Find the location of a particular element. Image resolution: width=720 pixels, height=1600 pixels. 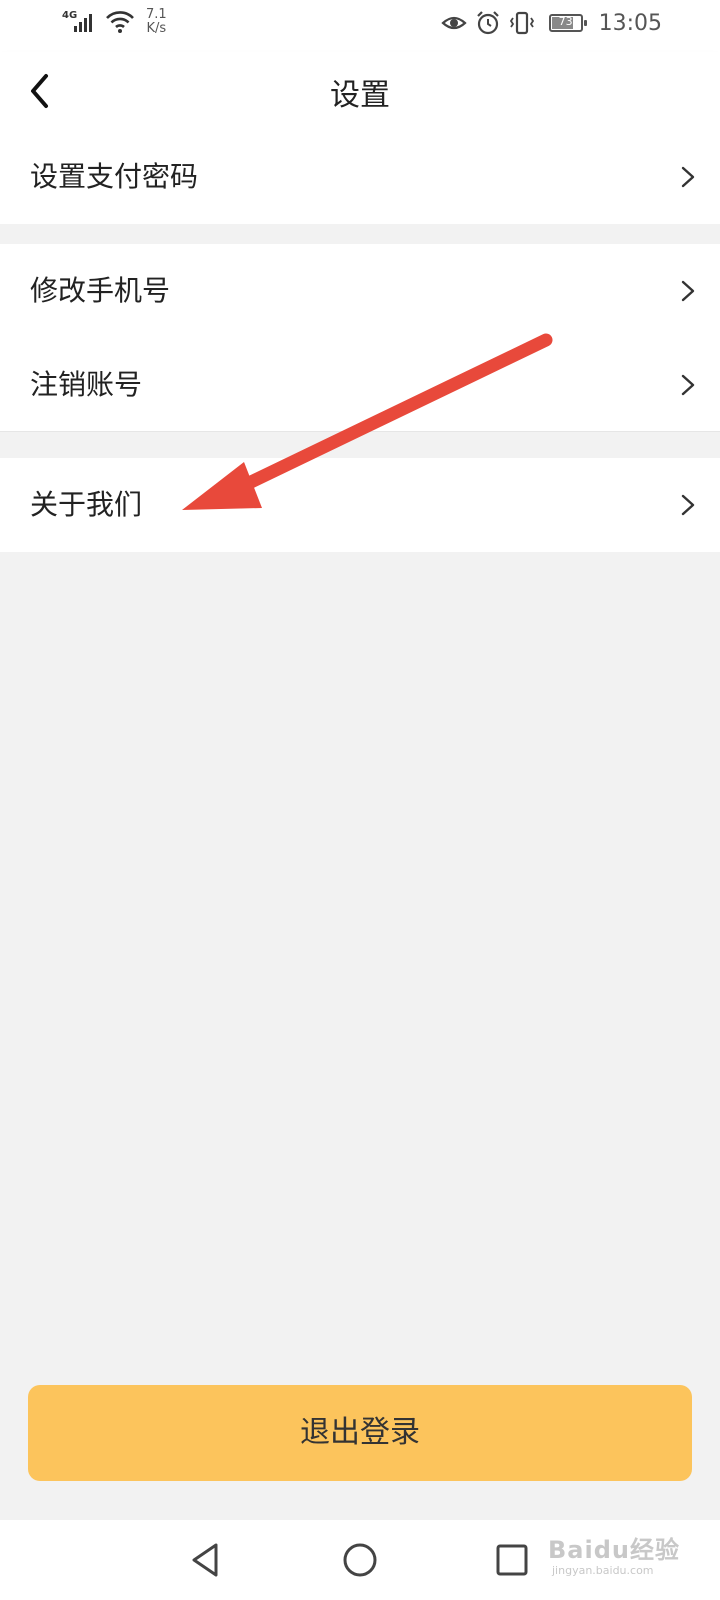

logout-button: 退出登录 is located at coordinates (360, 1433).